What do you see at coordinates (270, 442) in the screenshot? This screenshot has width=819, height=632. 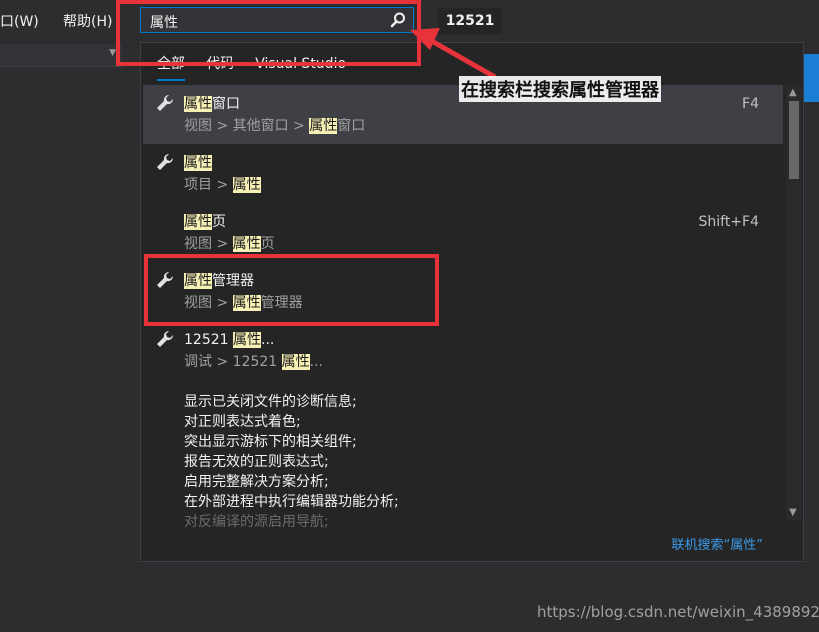 I see `description-line: 突出显示游标下的相关组件;` at bounding box center [270, 442].